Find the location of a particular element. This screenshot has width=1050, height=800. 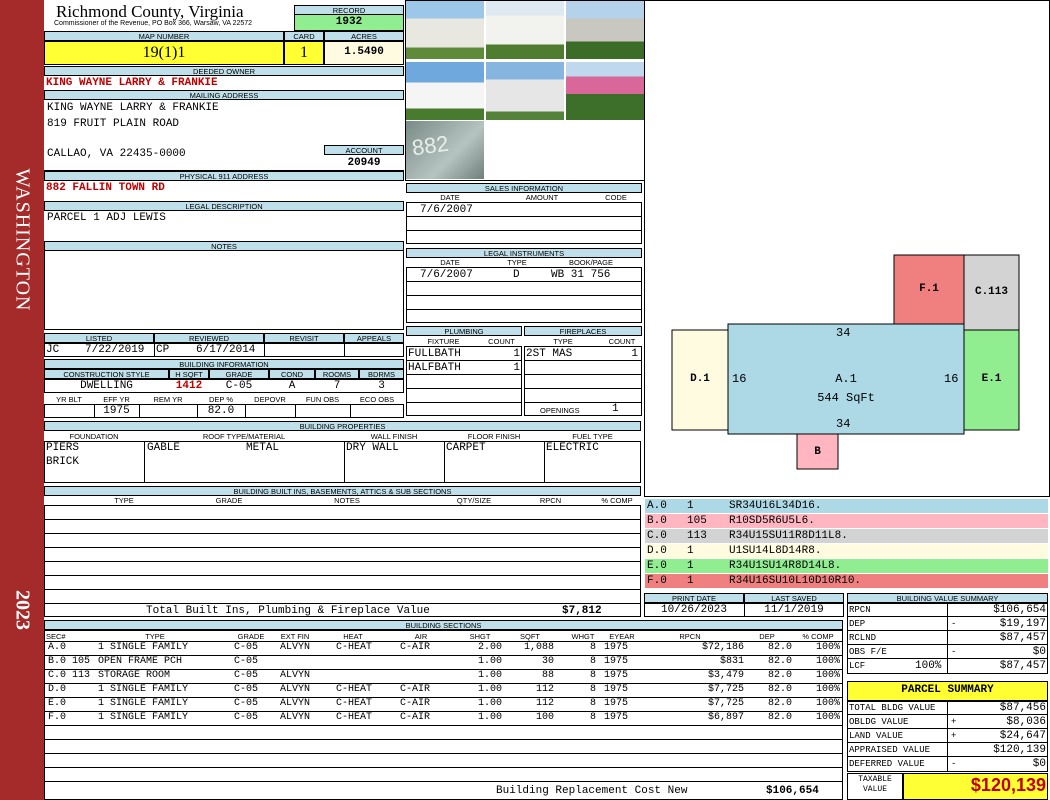

sketch-label-b: B is located at coordinates (817, 452).